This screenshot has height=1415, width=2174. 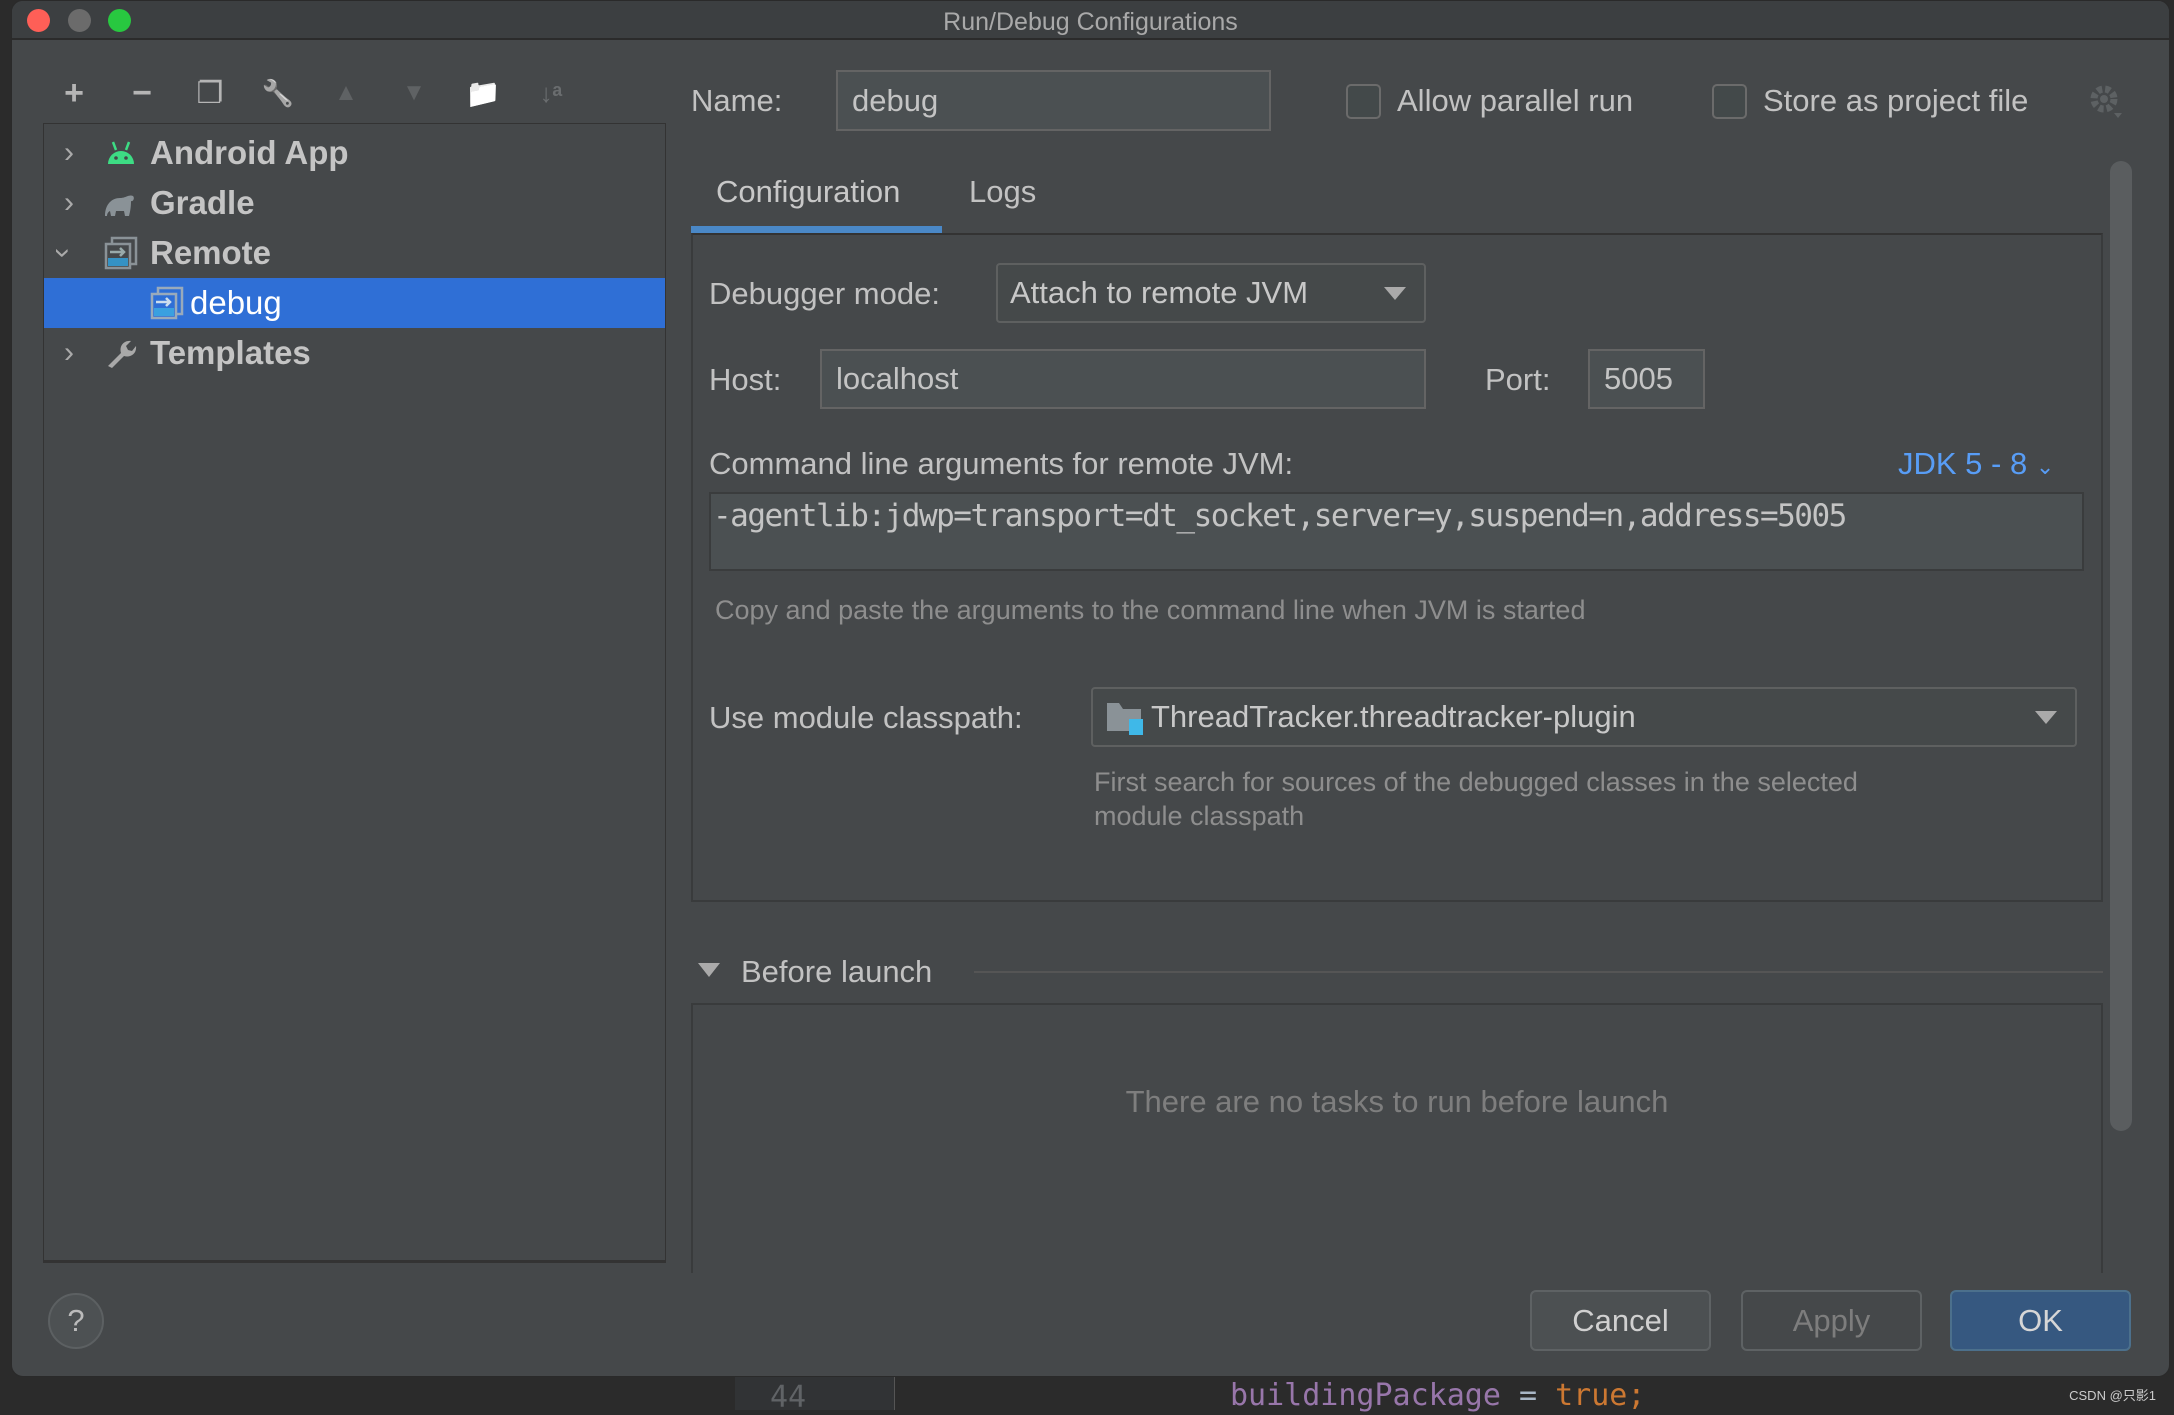 What do you see at coordinates (354, 303) in the screenshot?
I see `tree-item-debug: debug` at bounding box center [354, 303].